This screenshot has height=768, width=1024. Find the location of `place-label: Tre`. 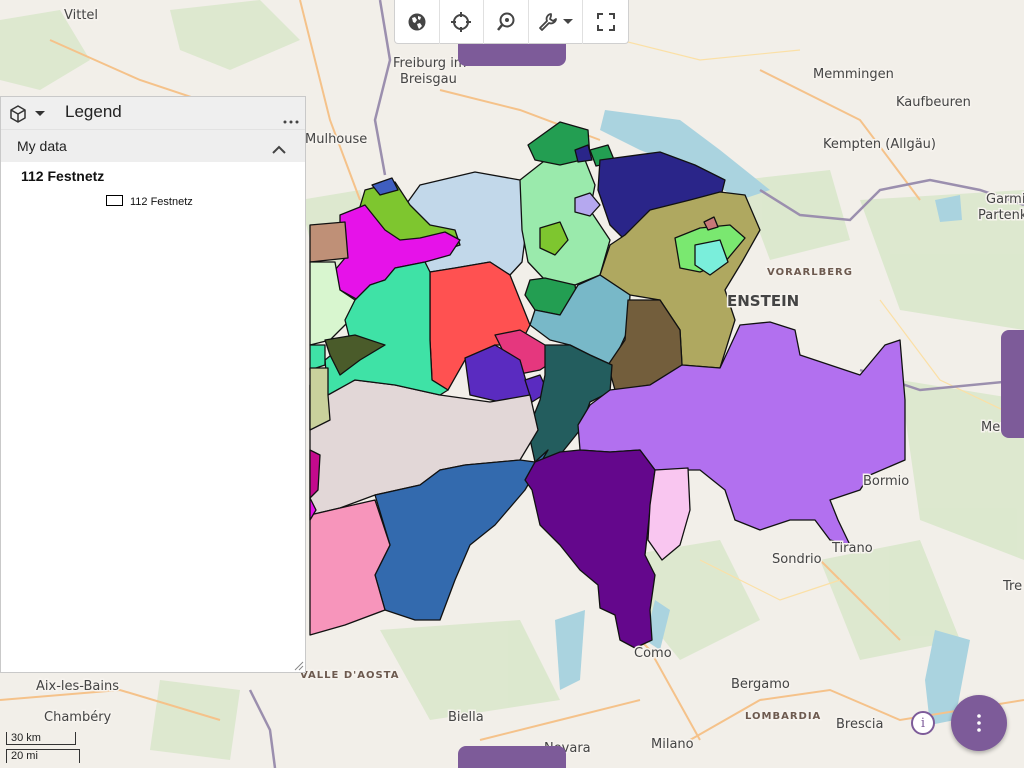

place-label: Tre is located at coordinates (1012, 586).